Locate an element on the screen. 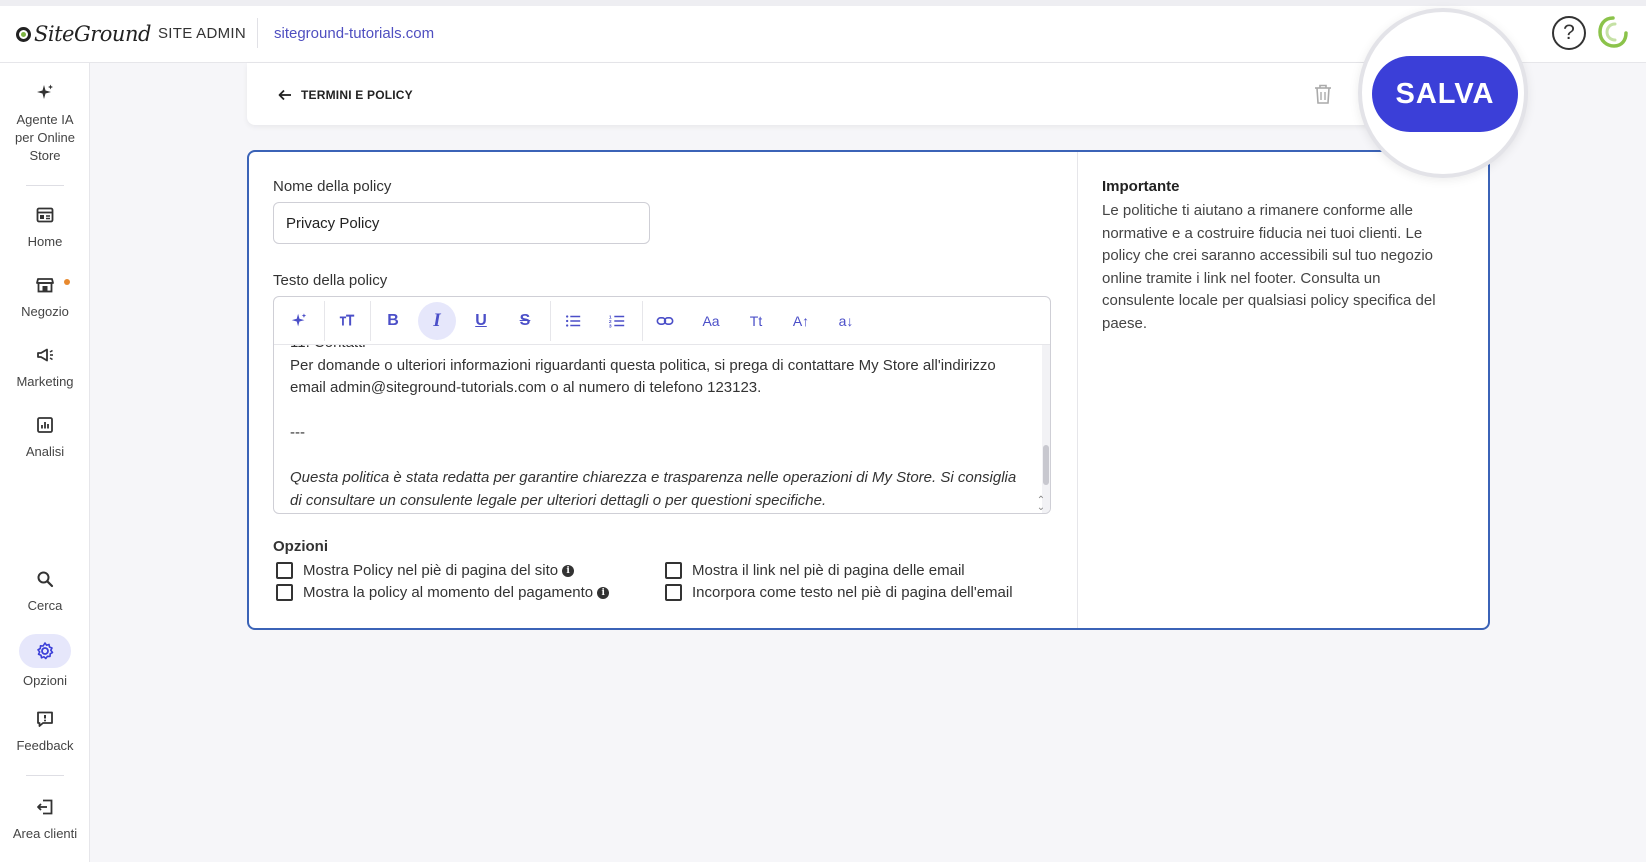  zoom-highlight: SALVA is located at coordinates (1443, 93).